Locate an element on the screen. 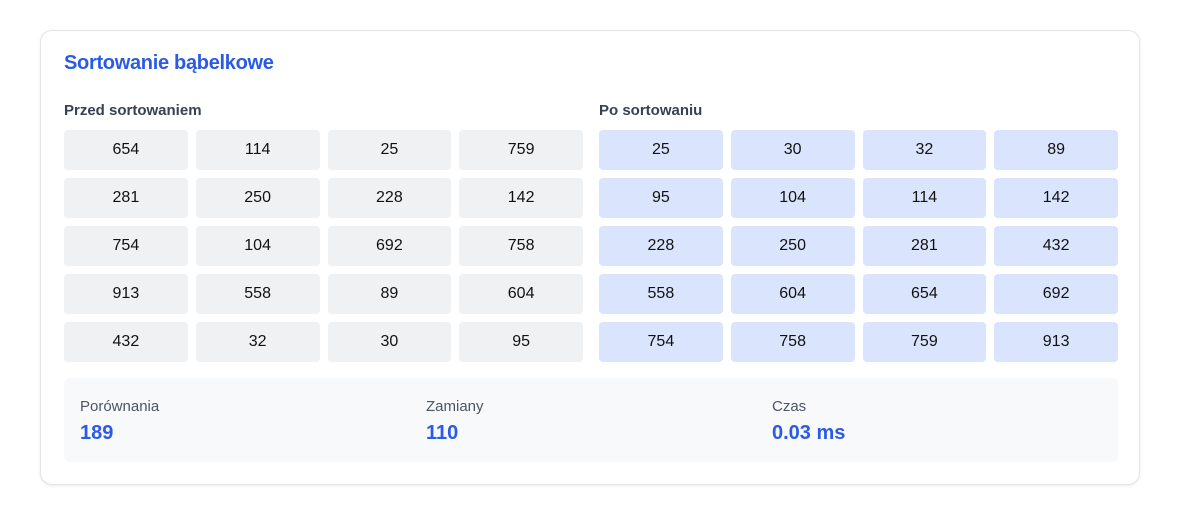 Image resolution: width=1191 pixels, height=505 pixels. stat-swaps: Zamiany 110 is located at coordinates (583, 420).